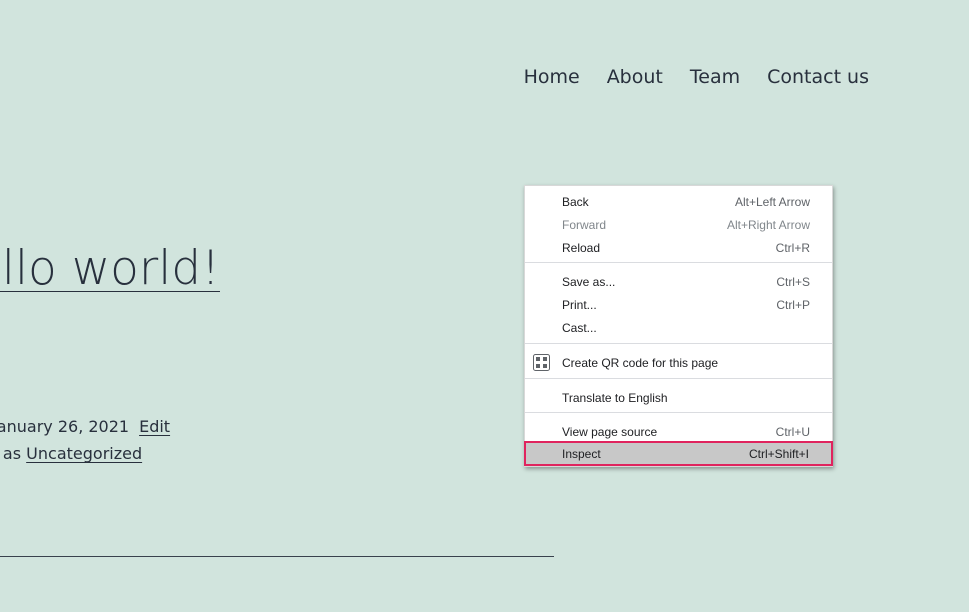  What do you see at coordinates (11, 453) in the screenshot?
I see `category-prefix: ized as` at bounding box center [11, 453].